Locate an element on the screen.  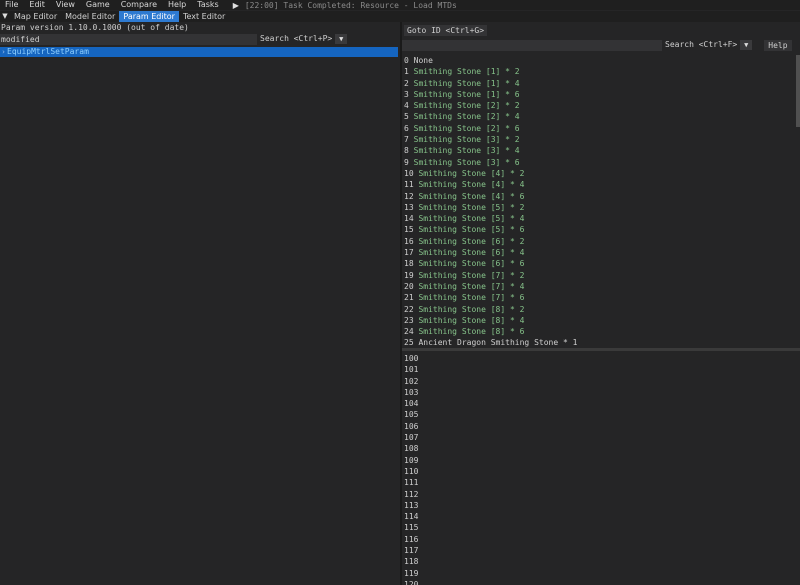
row-search-row: Search <Ctrl+F> ▼ Help is located at coordinates (601, 45).